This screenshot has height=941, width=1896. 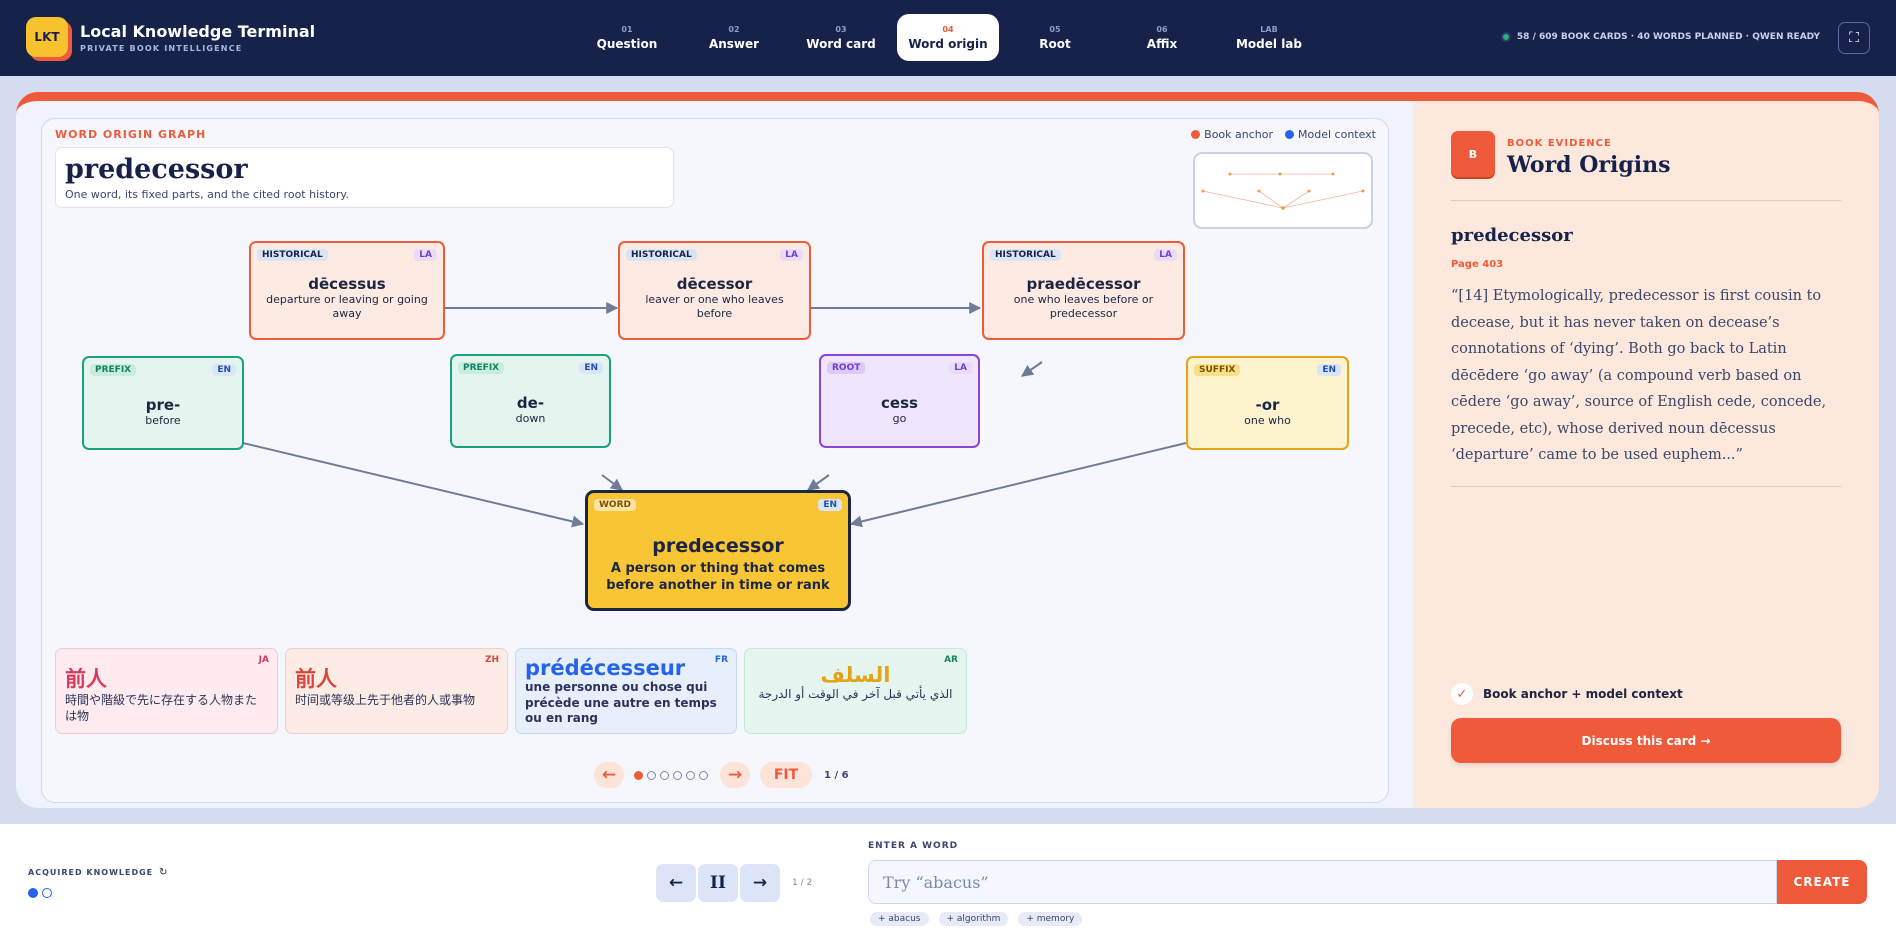 What do you see at coordinates (786, 775) in the screenshot?
I see `fit-button: FIT` at bounding box center [786, 775].